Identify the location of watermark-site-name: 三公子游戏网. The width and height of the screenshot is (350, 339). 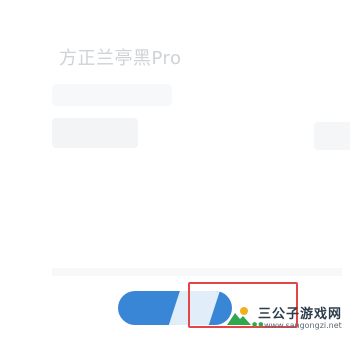
(300, 314).